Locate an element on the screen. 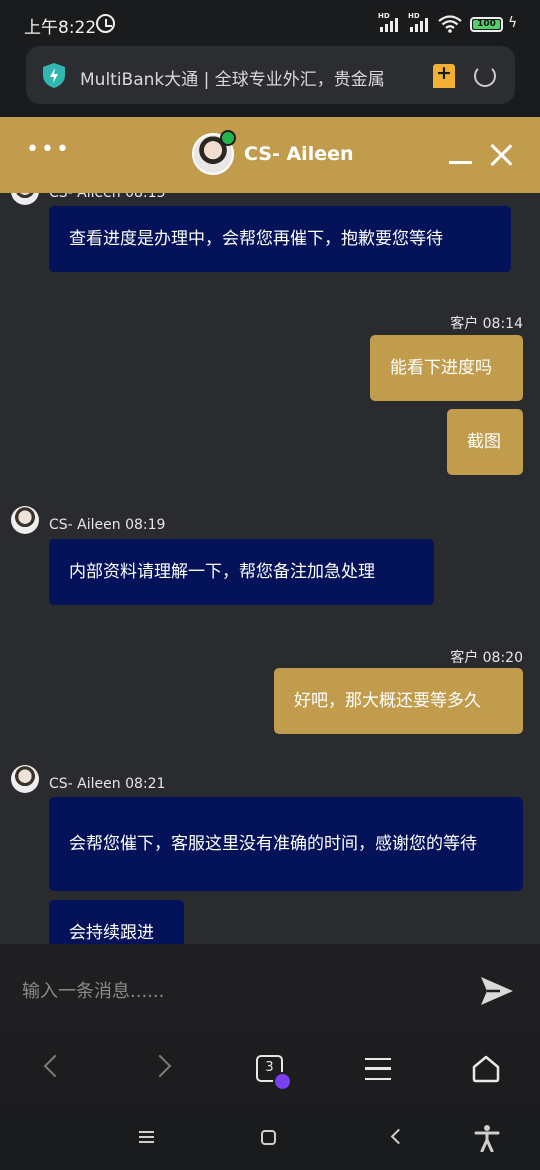 This screenshot has width=540, height=1170. accessibility-icon is located at coordinates (487, 1138).